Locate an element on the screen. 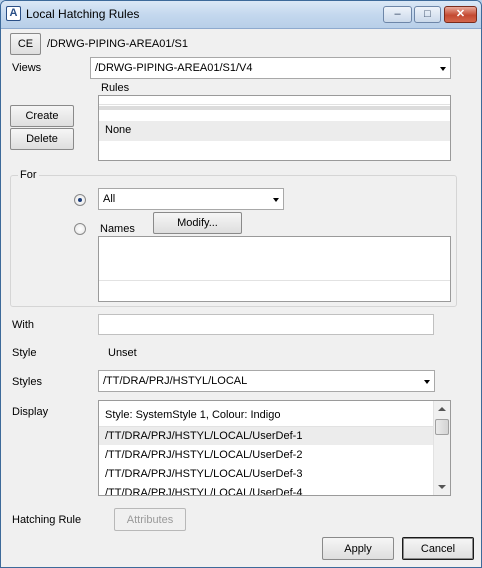  scroll-up-icon is located at coordinates (442, 409).